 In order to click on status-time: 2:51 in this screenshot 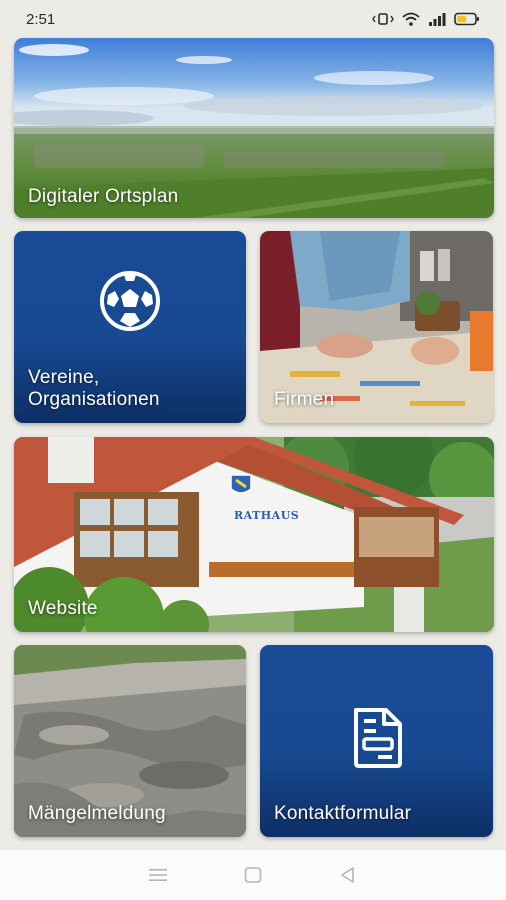, I will do `click(41, 19)`.